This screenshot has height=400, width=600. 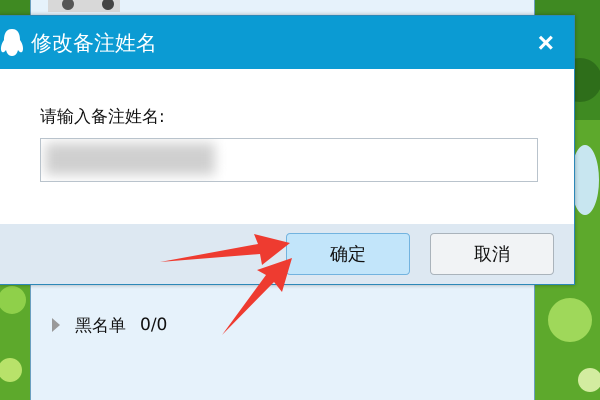 What do you see at coordinates (12, 43) in the screenshot?
I see `penguin-icon` at bounding box center [12, 43].